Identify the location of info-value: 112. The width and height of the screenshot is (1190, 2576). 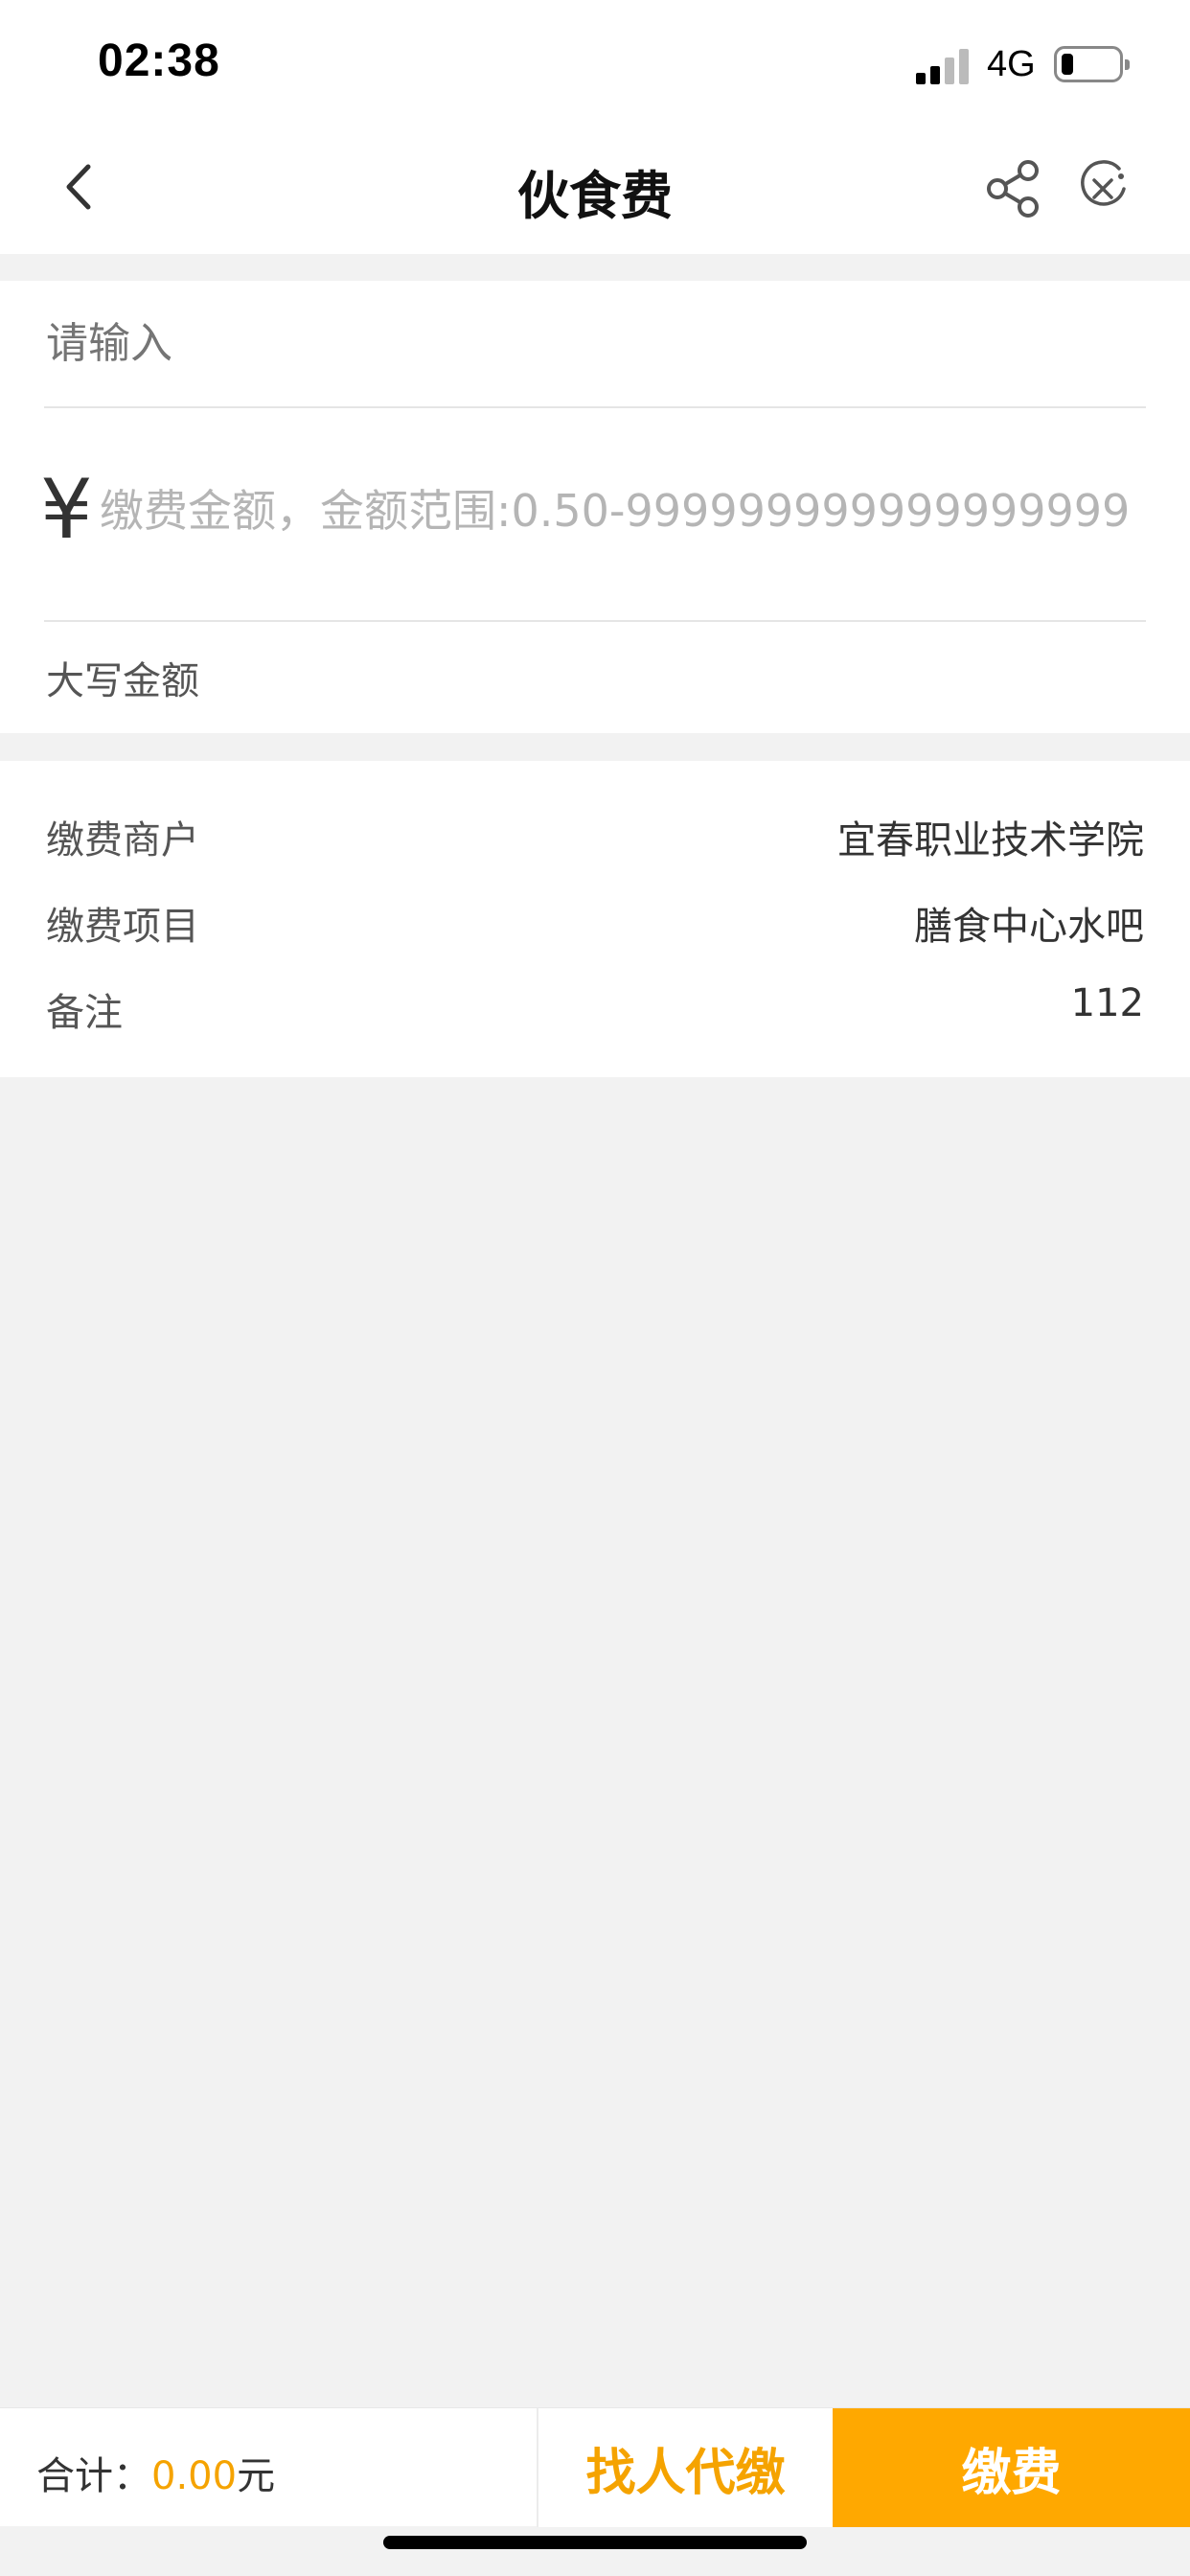
(1107, 1003).